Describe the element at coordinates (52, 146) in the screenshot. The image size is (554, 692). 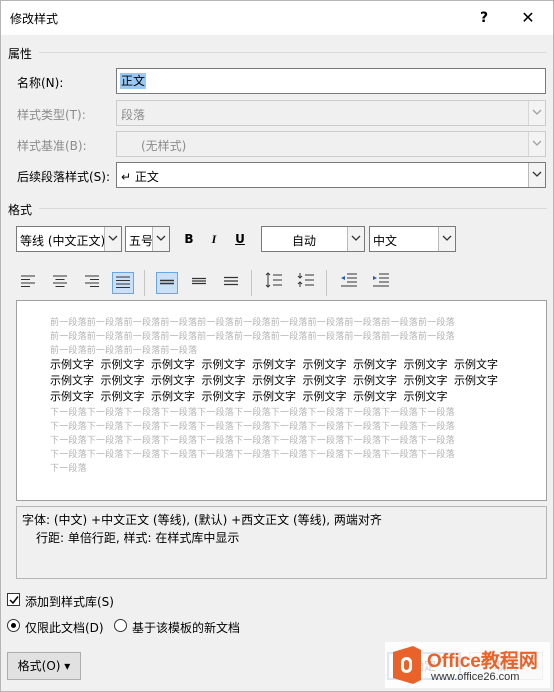
I see `based-on-label: 样式基准(B):` at that location.